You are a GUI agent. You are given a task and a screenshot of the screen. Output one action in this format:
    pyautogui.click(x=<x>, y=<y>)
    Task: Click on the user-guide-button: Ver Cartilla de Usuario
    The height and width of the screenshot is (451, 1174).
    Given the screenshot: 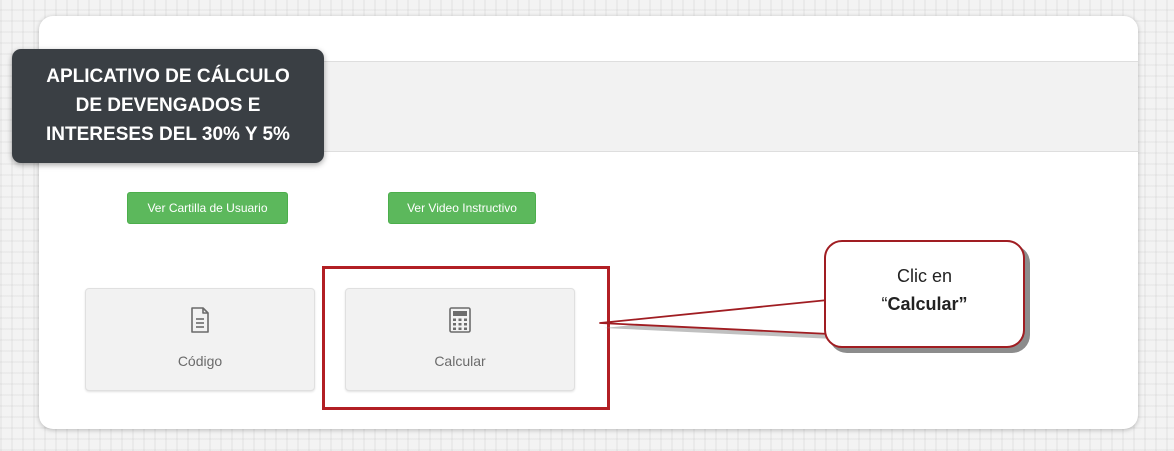 What is the action you would take?
    pyautogui.click(x=207, y=208)
    